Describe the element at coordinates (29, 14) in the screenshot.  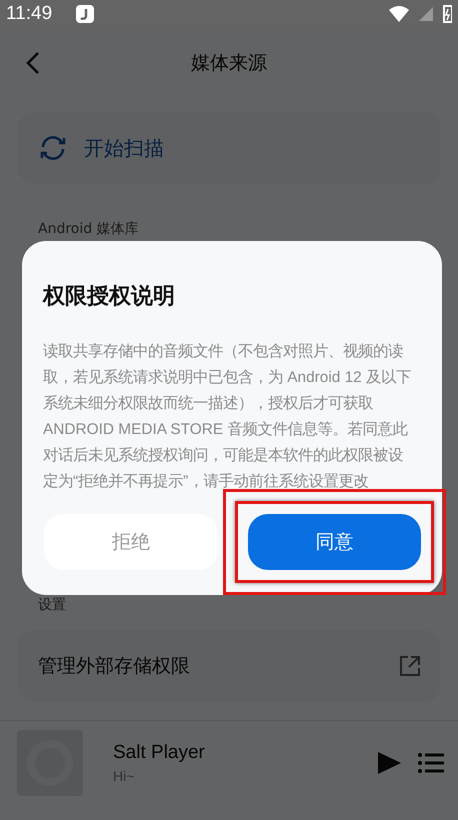
I see `status-time: 11:49` at that location.